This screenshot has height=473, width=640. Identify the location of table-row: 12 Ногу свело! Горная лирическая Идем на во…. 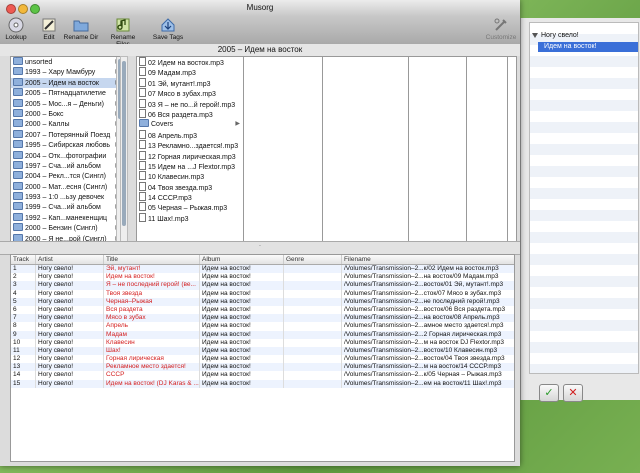
(262, 359).